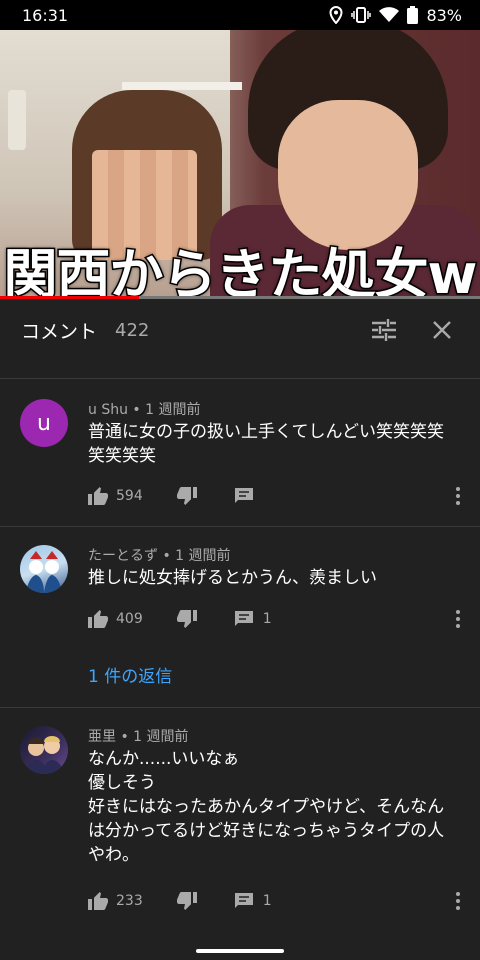 Image resolution: width=480 pixels, height=960 pixels. Describe the element at coordinates (442, 330) in the screenshot. I see `close-icon` at that location.